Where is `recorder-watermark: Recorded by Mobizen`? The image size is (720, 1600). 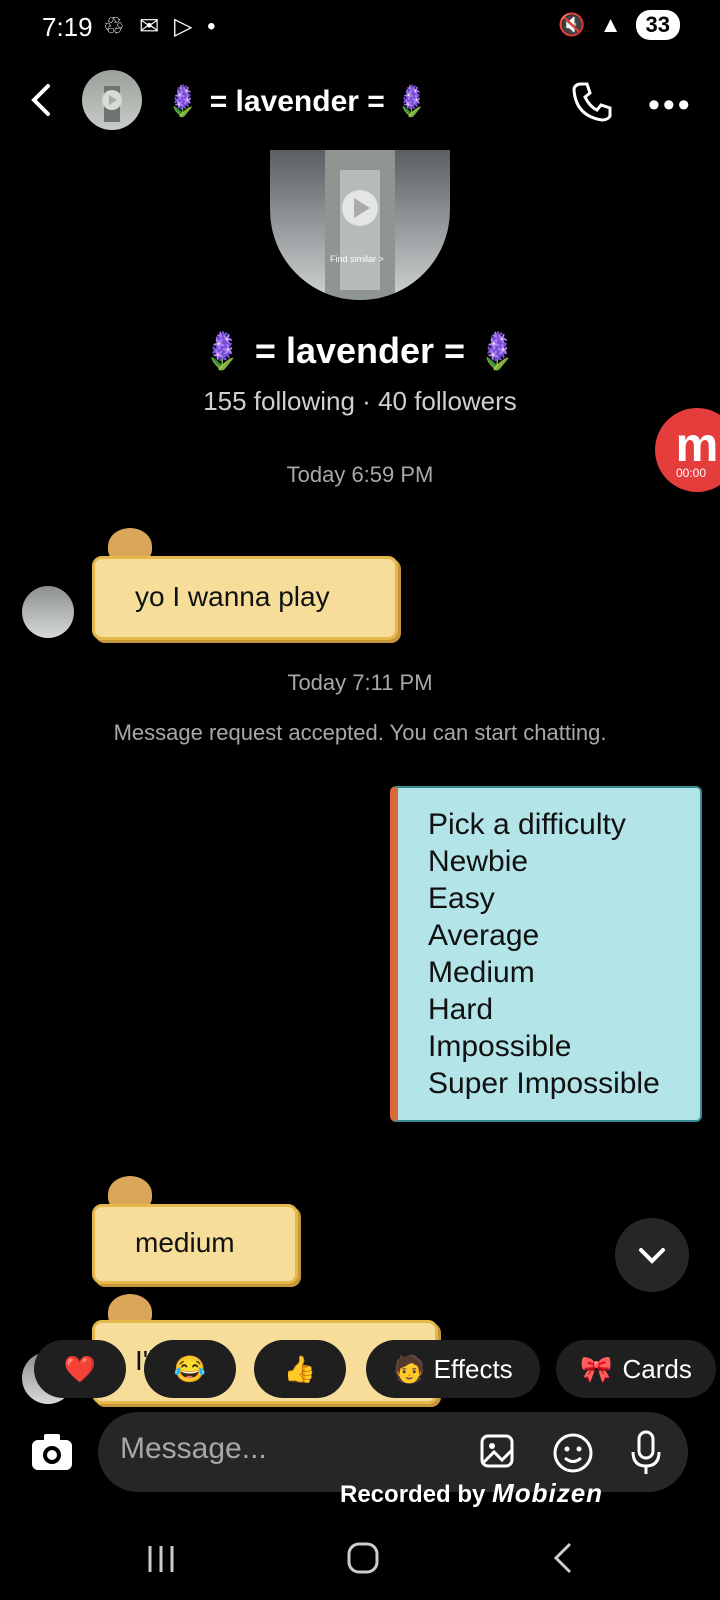 recorder-watermark: Recorded by Mobizen is located at coordinates (471, 1493).